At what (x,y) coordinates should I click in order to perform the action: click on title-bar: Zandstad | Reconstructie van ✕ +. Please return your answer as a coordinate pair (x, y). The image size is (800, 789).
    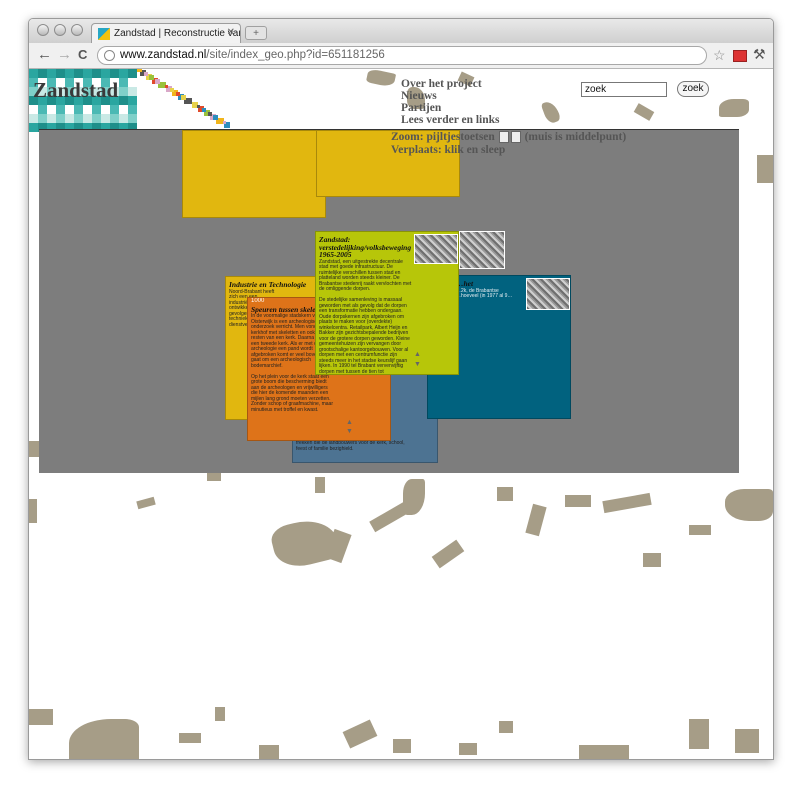
    Looking at the image, I should click on (401, 31).